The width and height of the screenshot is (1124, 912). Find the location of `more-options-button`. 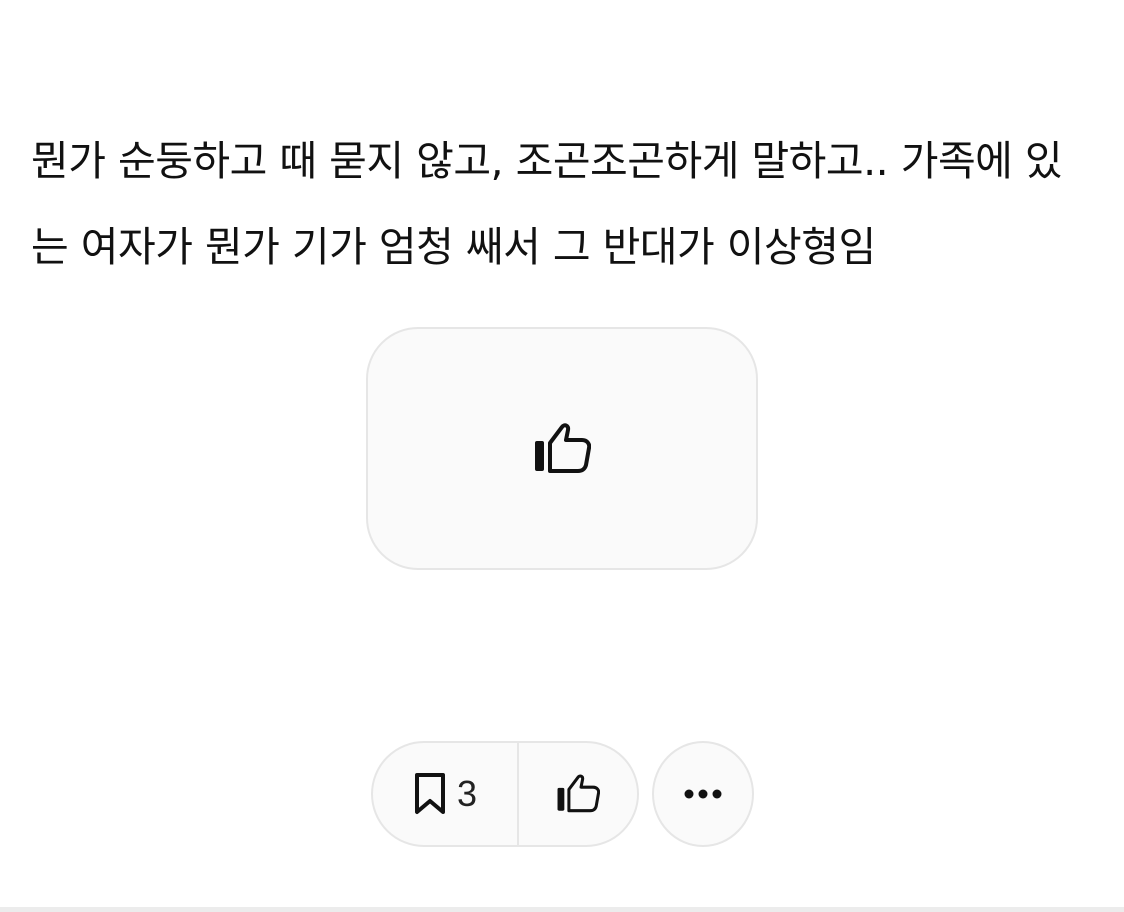

more-options-button is located at coordinates (703, 794).